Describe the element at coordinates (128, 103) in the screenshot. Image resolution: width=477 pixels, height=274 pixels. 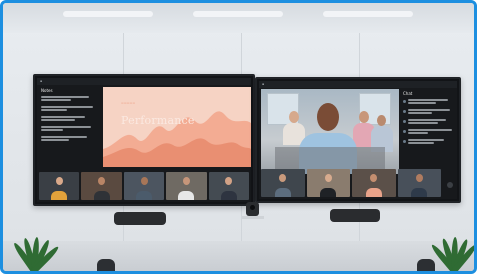
I see `slide-subtitle-line: ▬▬▬▬▬` at that location.